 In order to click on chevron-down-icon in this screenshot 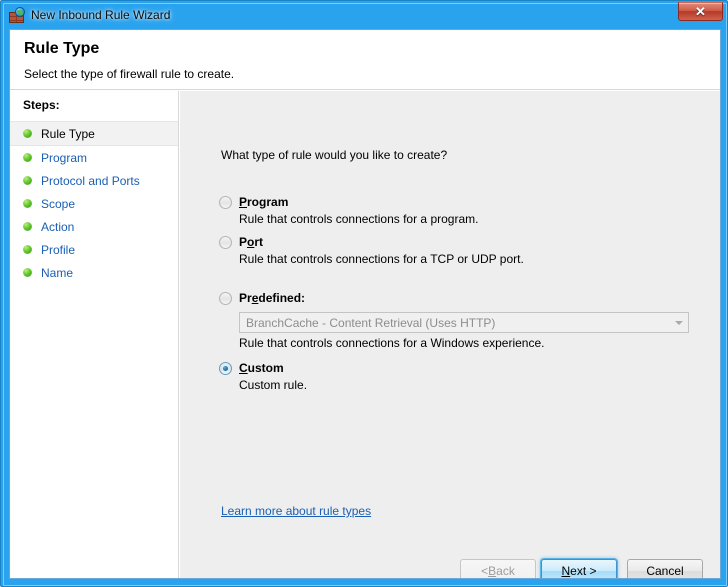, I will do `click(678, 322)`.